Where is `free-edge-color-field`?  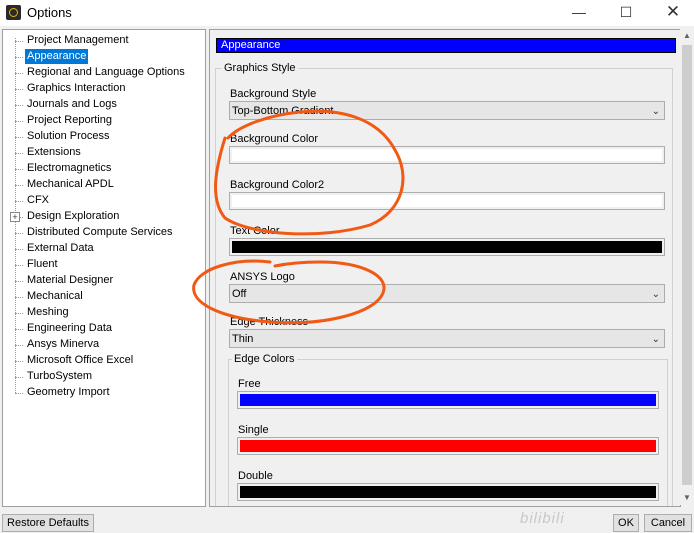 free-edge-color-field is located at coordinates (448, 400).